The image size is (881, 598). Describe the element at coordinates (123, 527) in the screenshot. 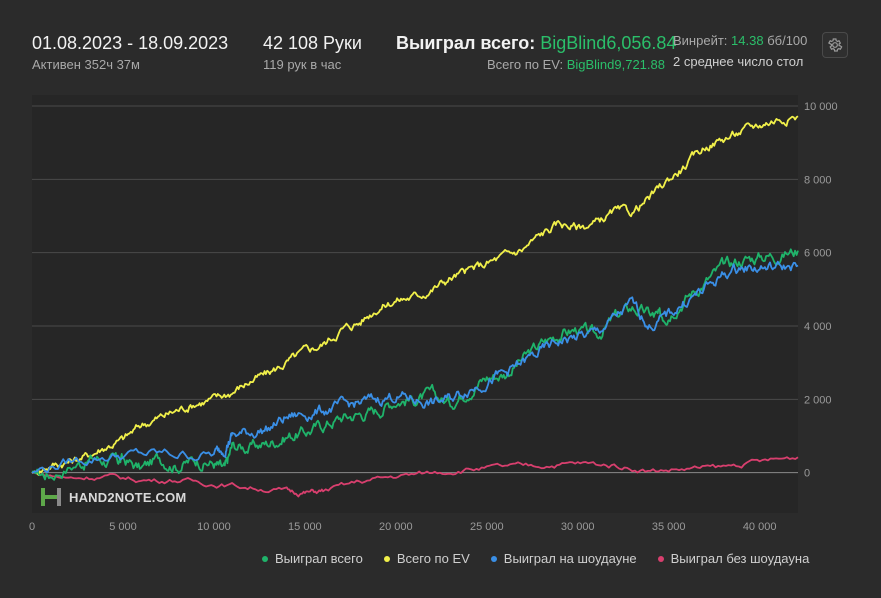

I see `x-tick-label: 5 000` at that location.